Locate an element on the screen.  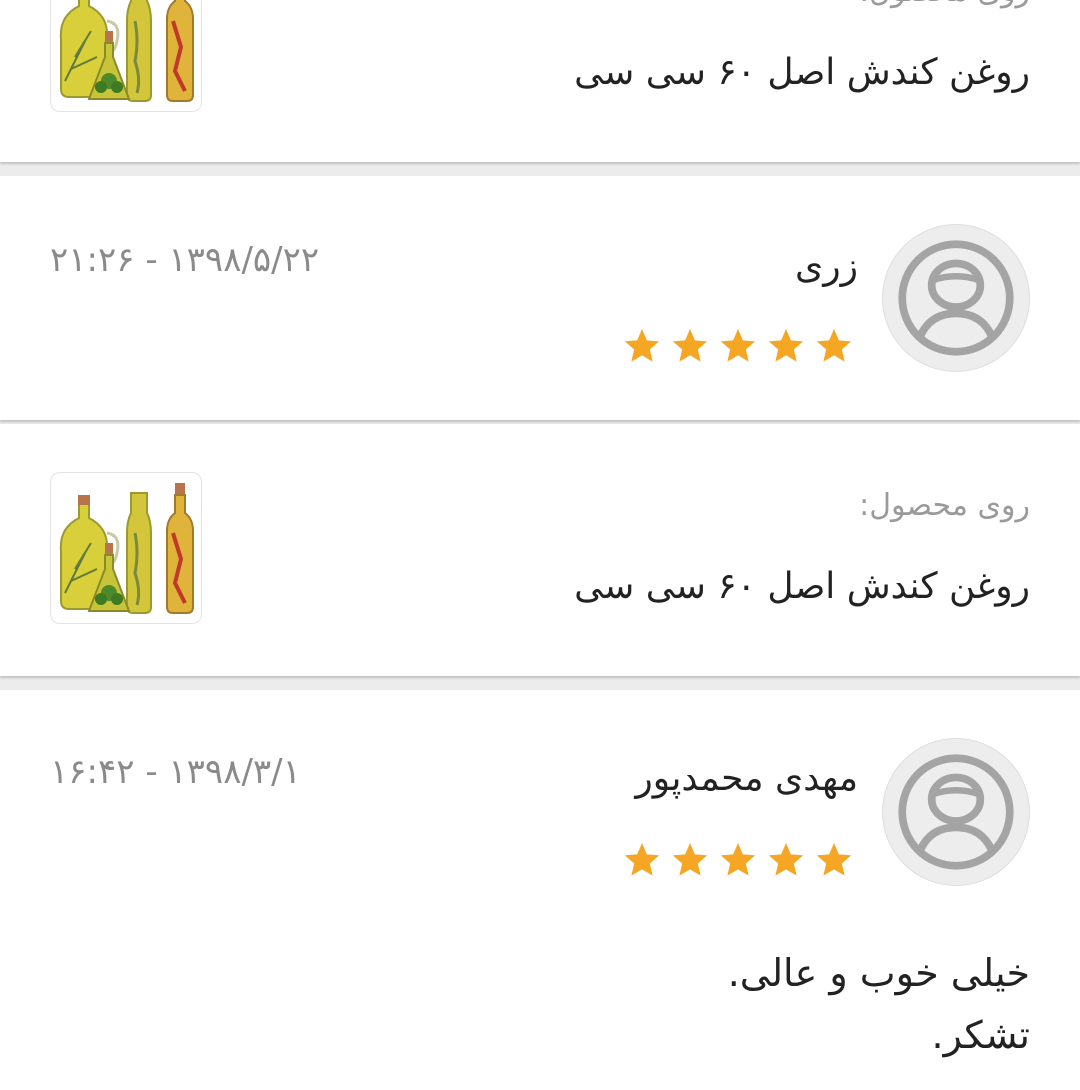
review-datetime: ۱۳۹۸/۵/۲۲ - ۲۱:۲۶ is located at coordinates (185, 260).